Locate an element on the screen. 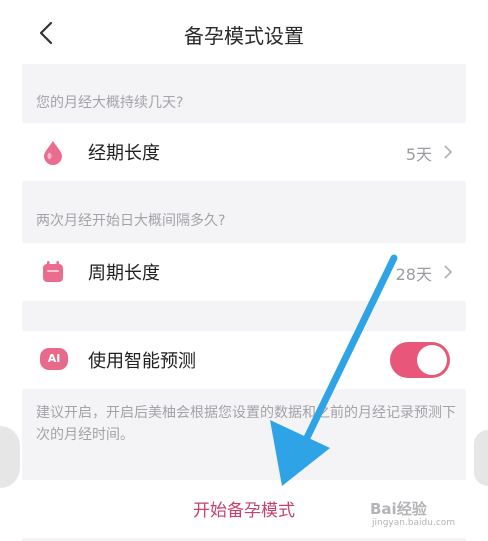 The width and height of the screenshot is (488, 541). top-nav-bar: 备孕模式设置 is located at coordinates (244, 32).